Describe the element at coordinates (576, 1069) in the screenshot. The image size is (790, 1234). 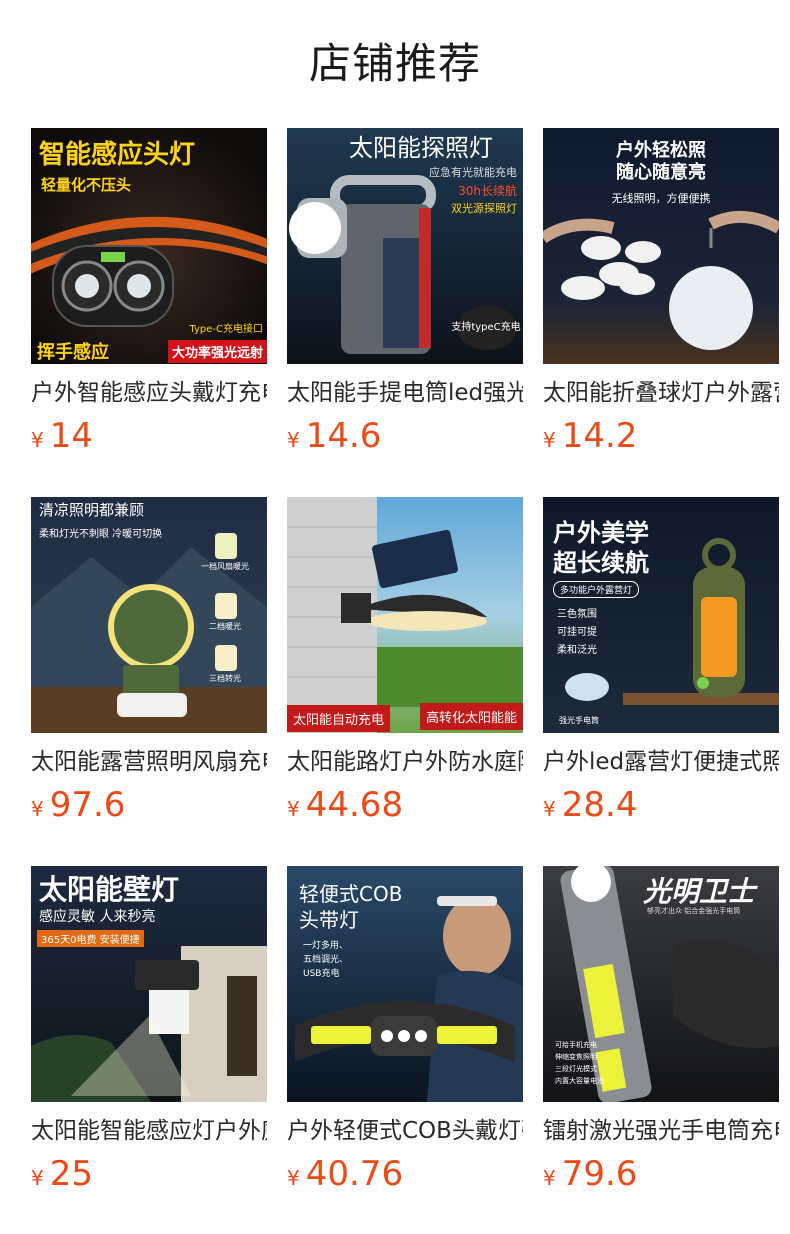
I see `image-note: 三段灯光模式` at that location.